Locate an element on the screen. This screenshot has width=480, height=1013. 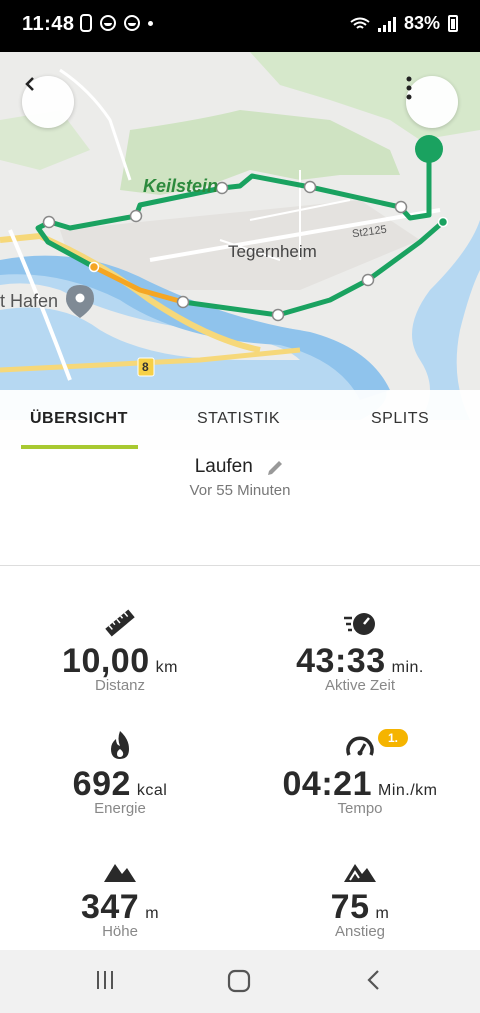
stat-distance-unit: km is located at coordinates (166, 667).